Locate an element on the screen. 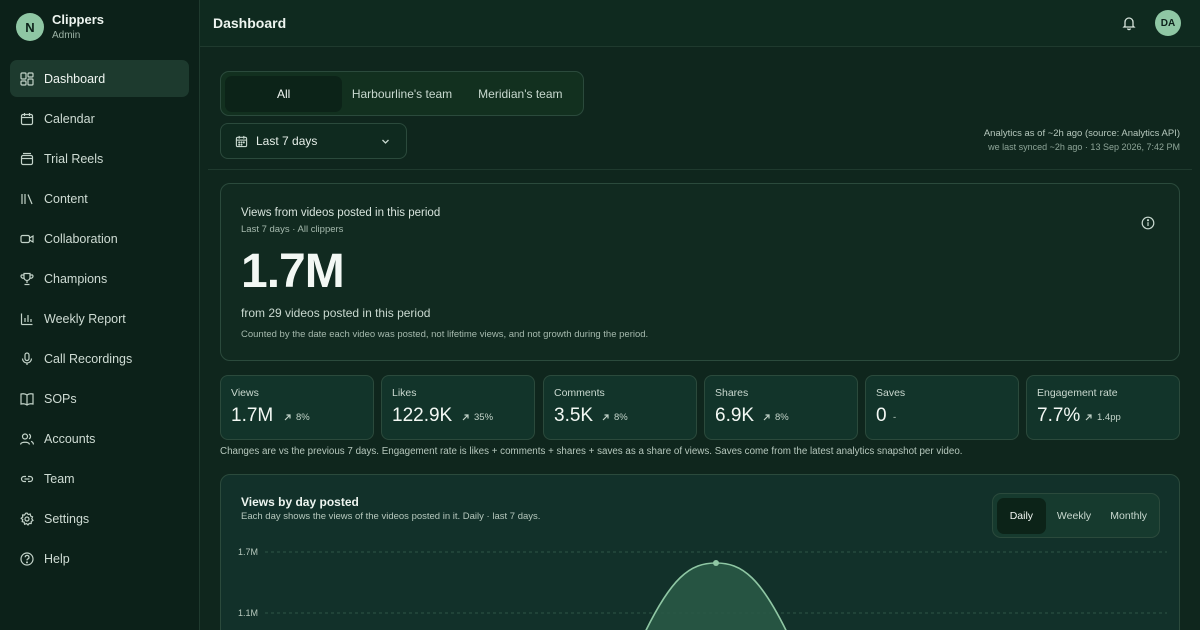 This screenshot has height=630, width=1200. sidebar-item-label: SOPs is located at coordinates (60, 398).